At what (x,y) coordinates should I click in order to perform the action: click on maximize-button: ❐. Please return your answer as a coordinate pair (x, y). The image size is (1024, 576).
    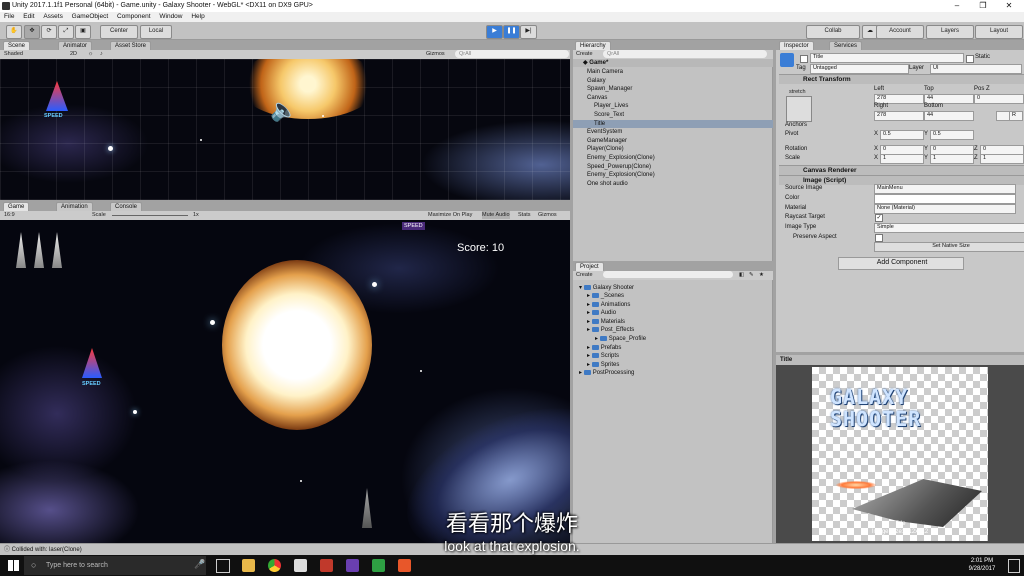
    Looking at the image, I should click on (983, 6).